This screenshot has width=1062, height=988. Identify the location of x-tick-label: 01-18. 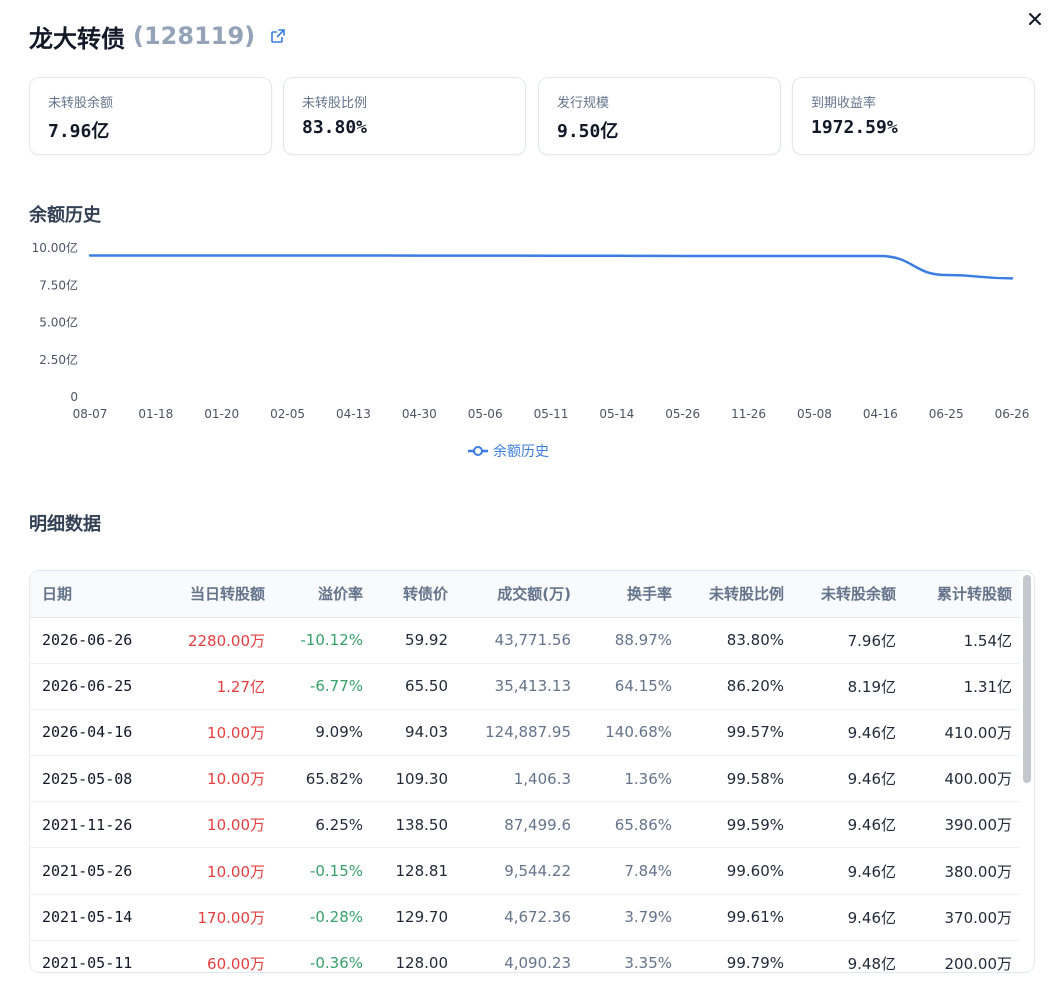
(155, 414).